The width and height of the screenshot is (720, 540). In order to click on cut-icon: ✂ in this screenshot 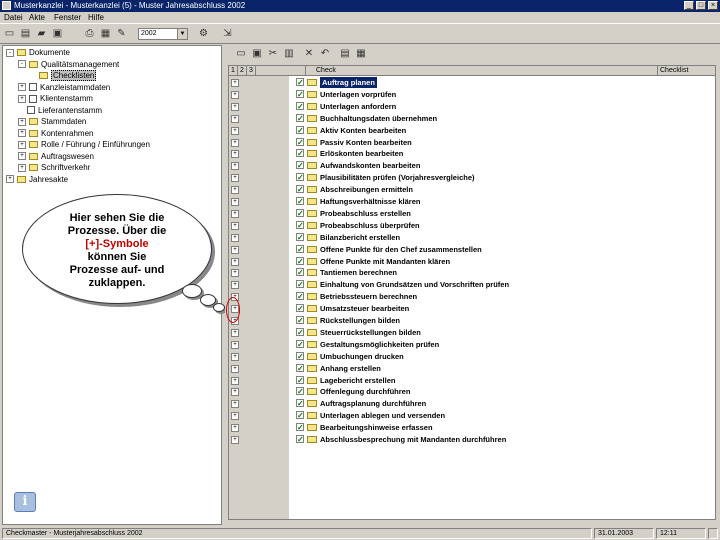, I will do `click(273, 54)`.